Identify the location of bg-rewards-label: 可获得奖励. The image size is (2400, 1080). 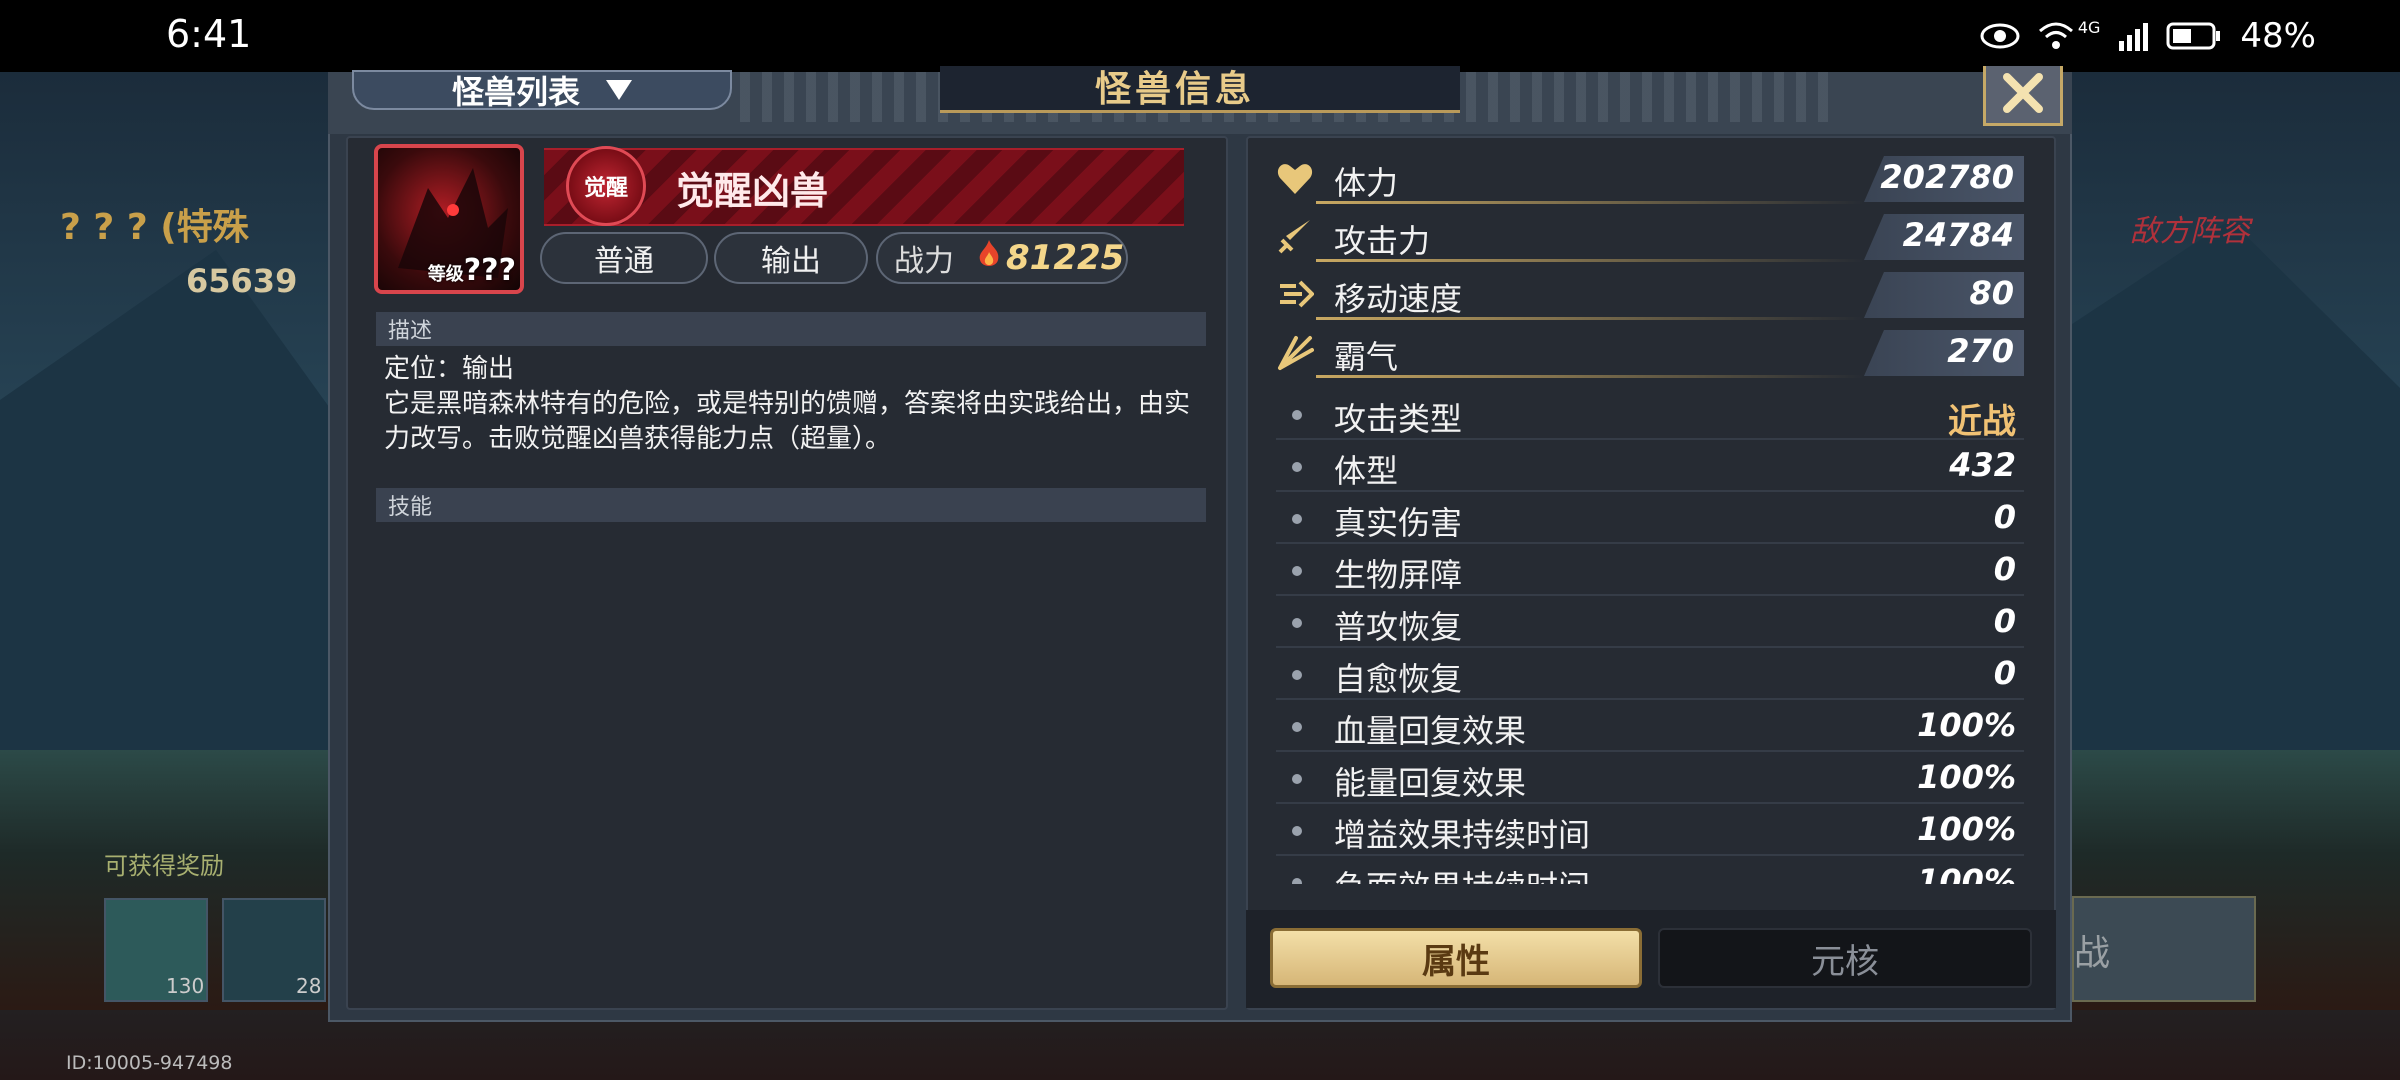
(164, 866).